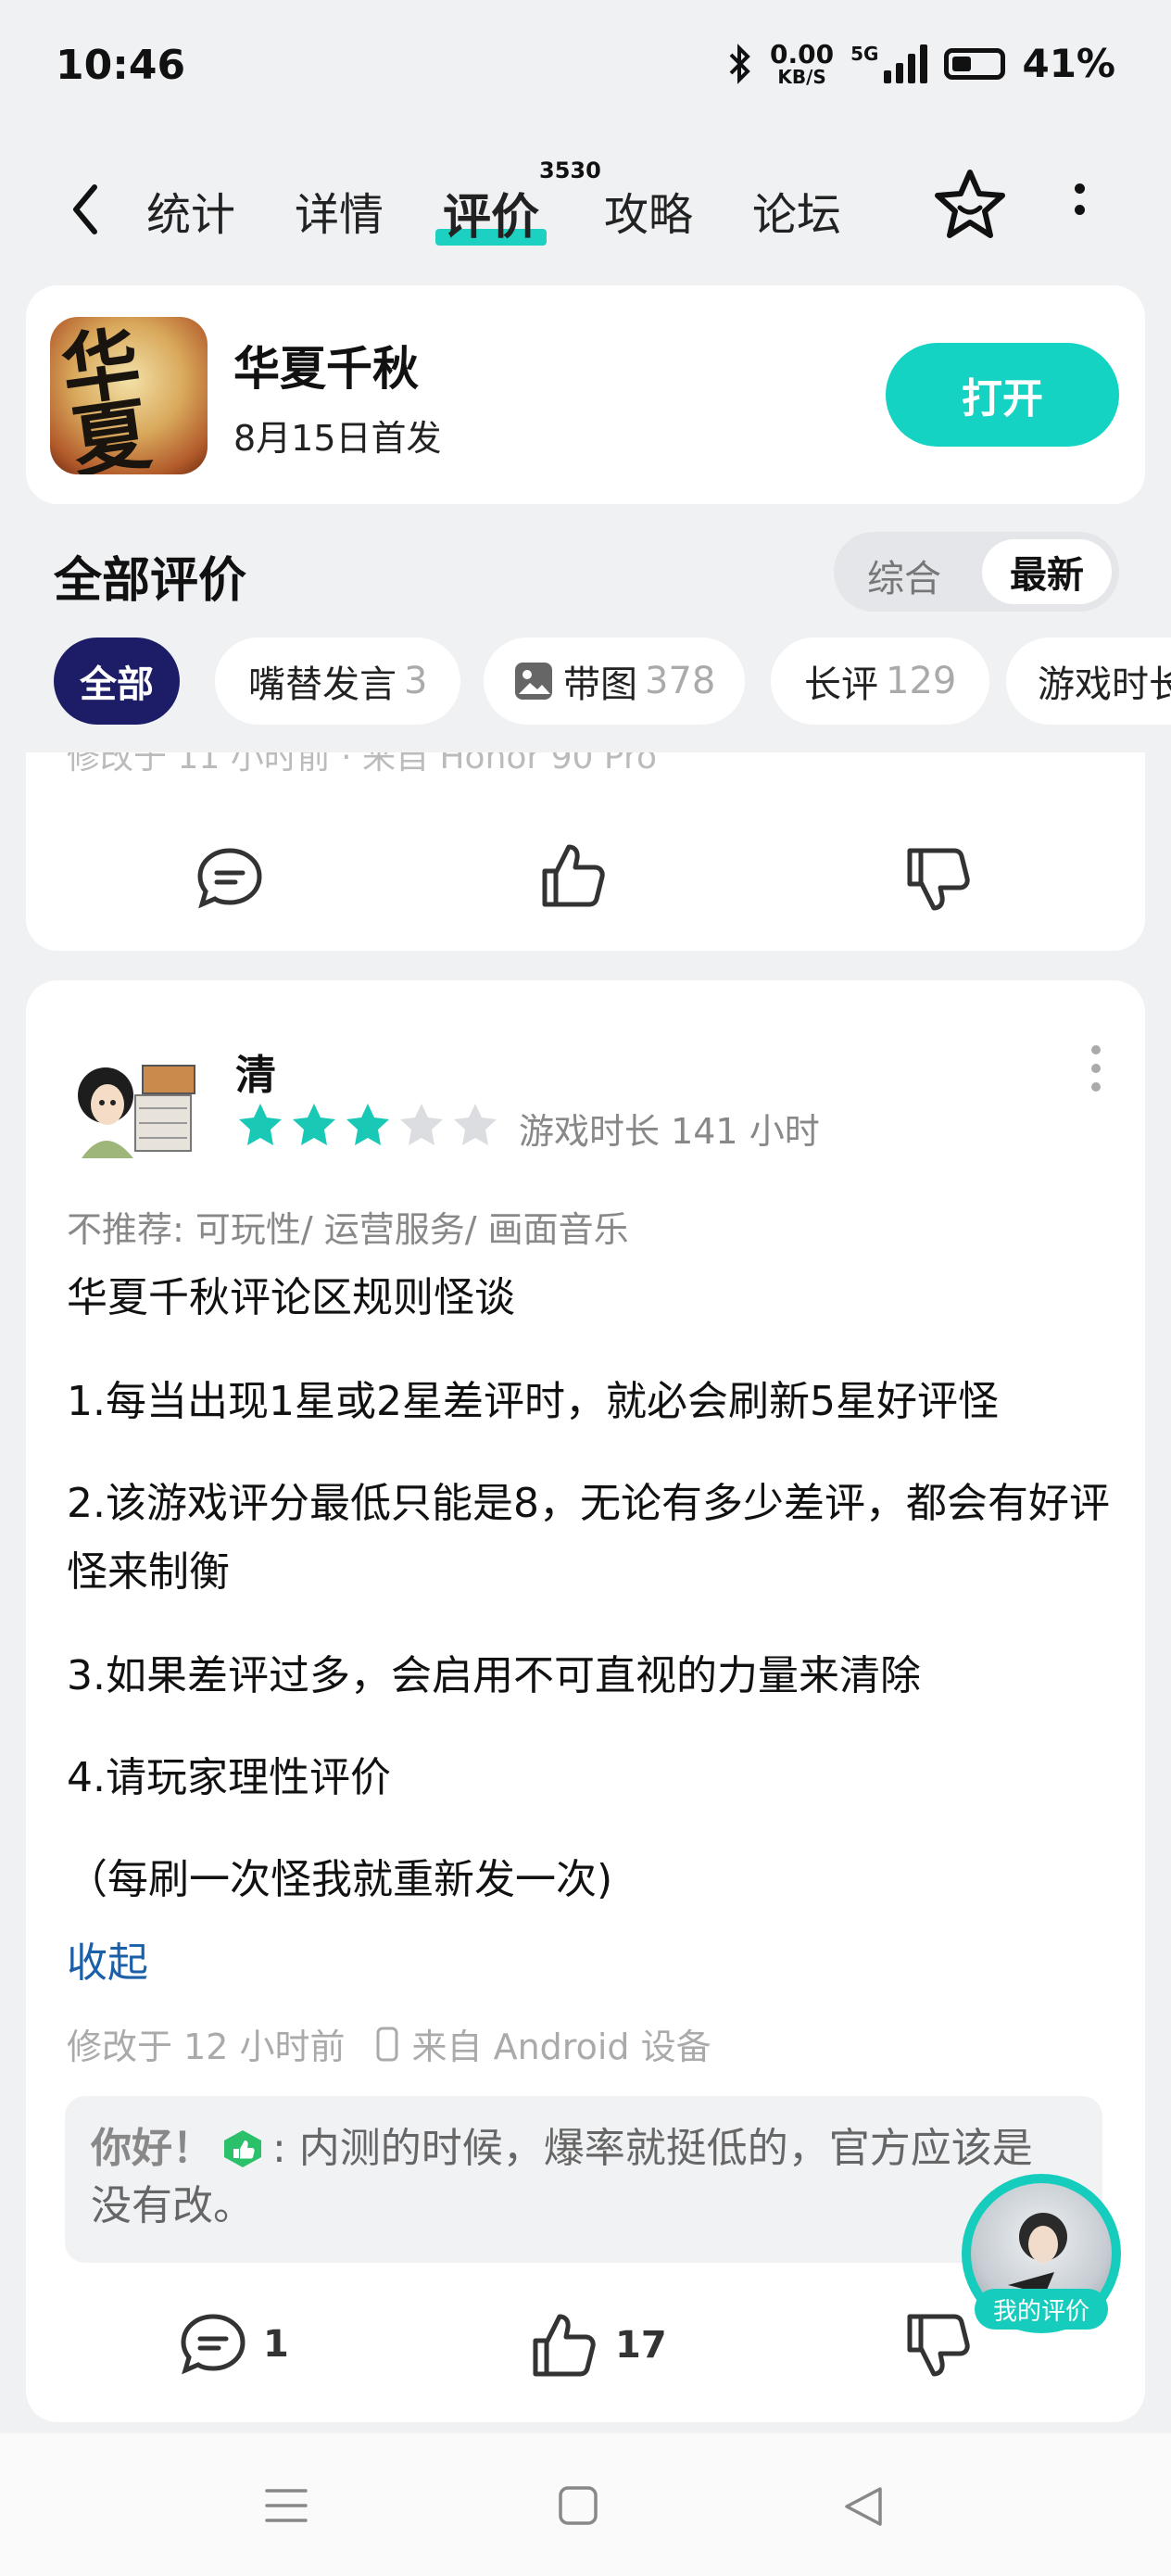 The width and height of the screenshot is (1171, 2576). Describe the element at coordinates (152, 2148) in the screenshot. I see `reply-greeting: 你好！` at that location.